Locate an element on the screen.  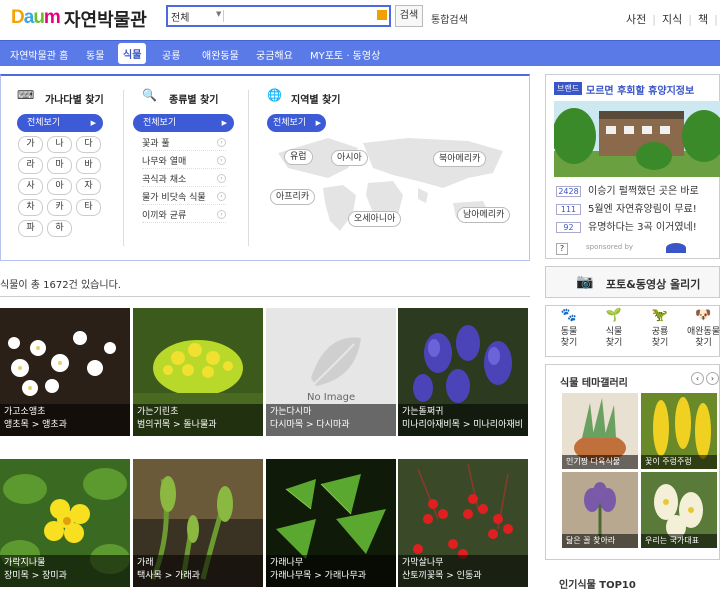
letter-key: 사 is located at coordinates (30, 186).